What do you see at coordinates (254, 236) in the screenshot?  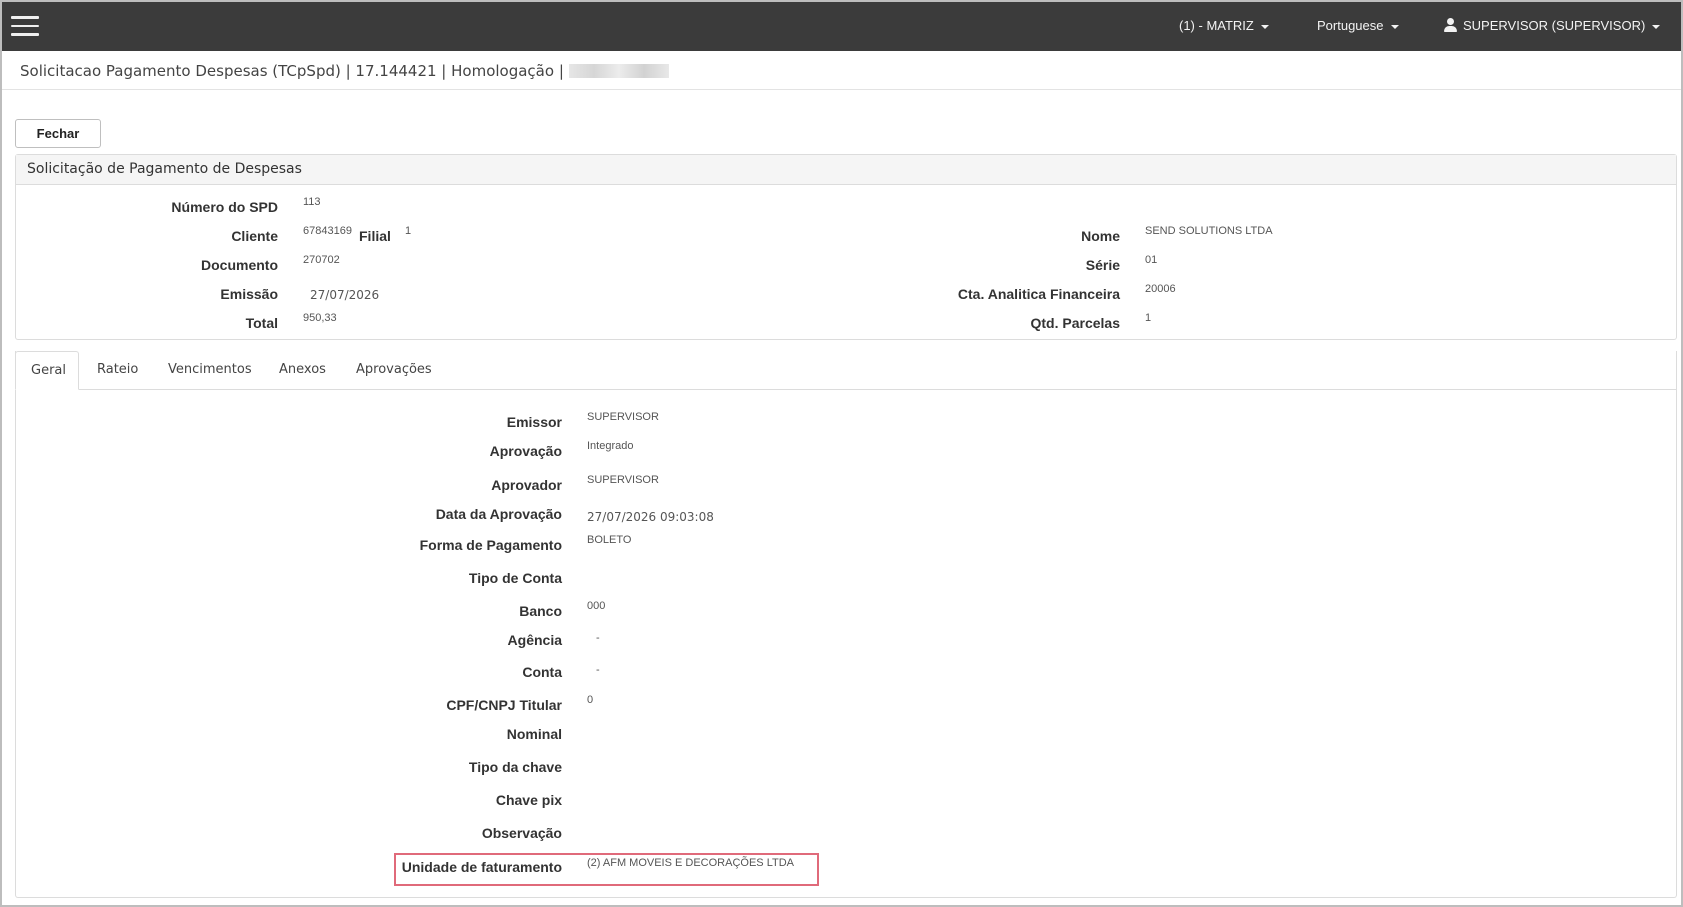 I see `cliente-label: Cliente` at bounding box center [254, 236].